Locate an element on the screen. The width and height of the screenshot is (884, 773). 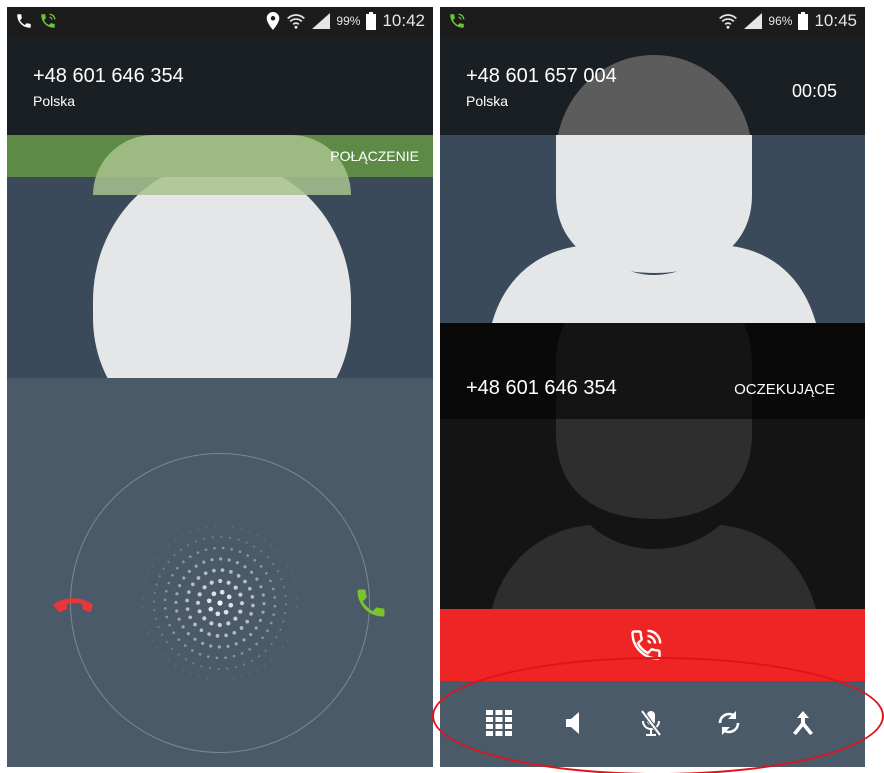
keypad-button is located at coordinates (499, 723).